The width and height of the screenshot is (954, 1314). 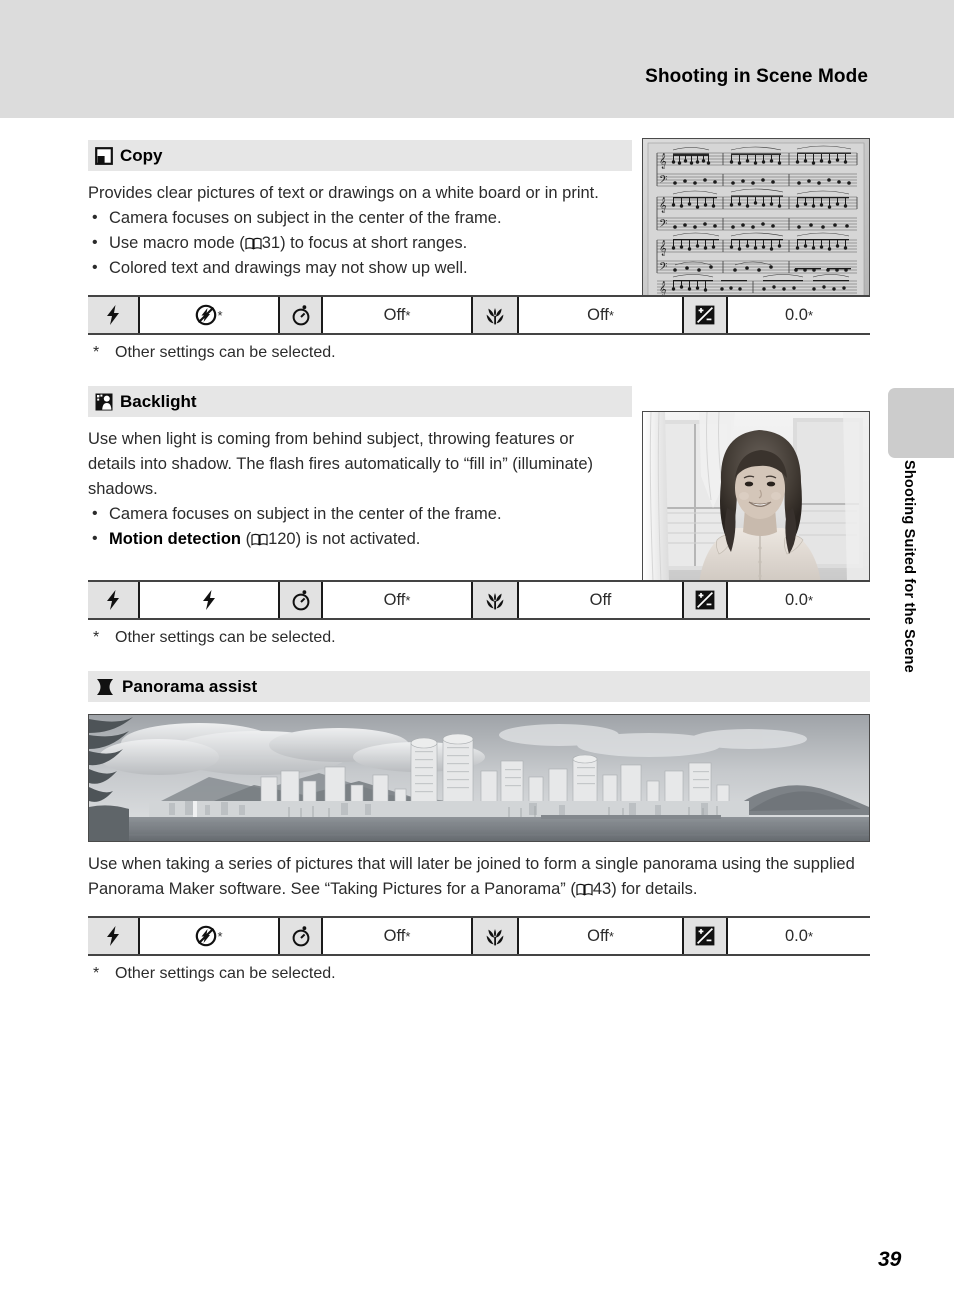 What do you see at coordinates (360, 401) in the screenshot?
I see `section-header-backlight: Backlight` at bounding box center [360, 401].